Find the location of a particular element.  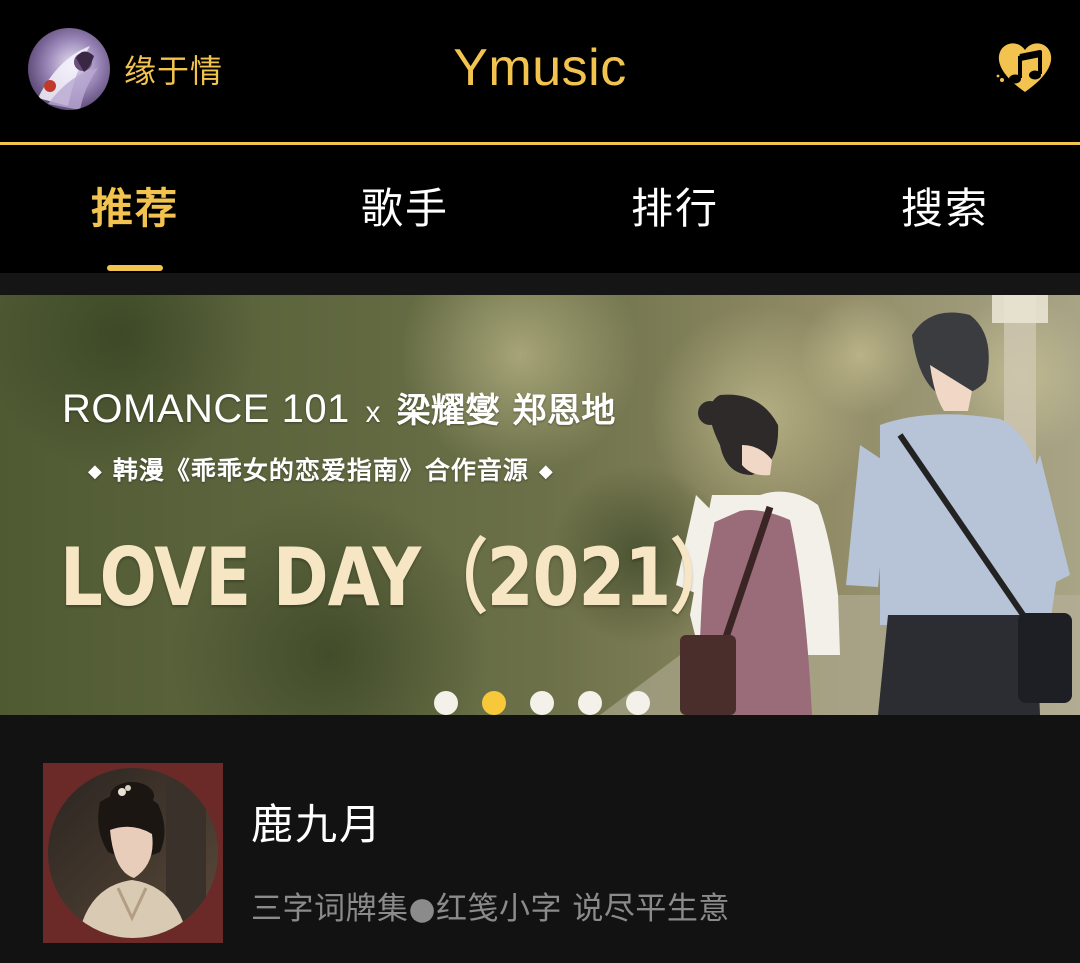

tab-singers: 歌手 is located at coordinates (405, 209).